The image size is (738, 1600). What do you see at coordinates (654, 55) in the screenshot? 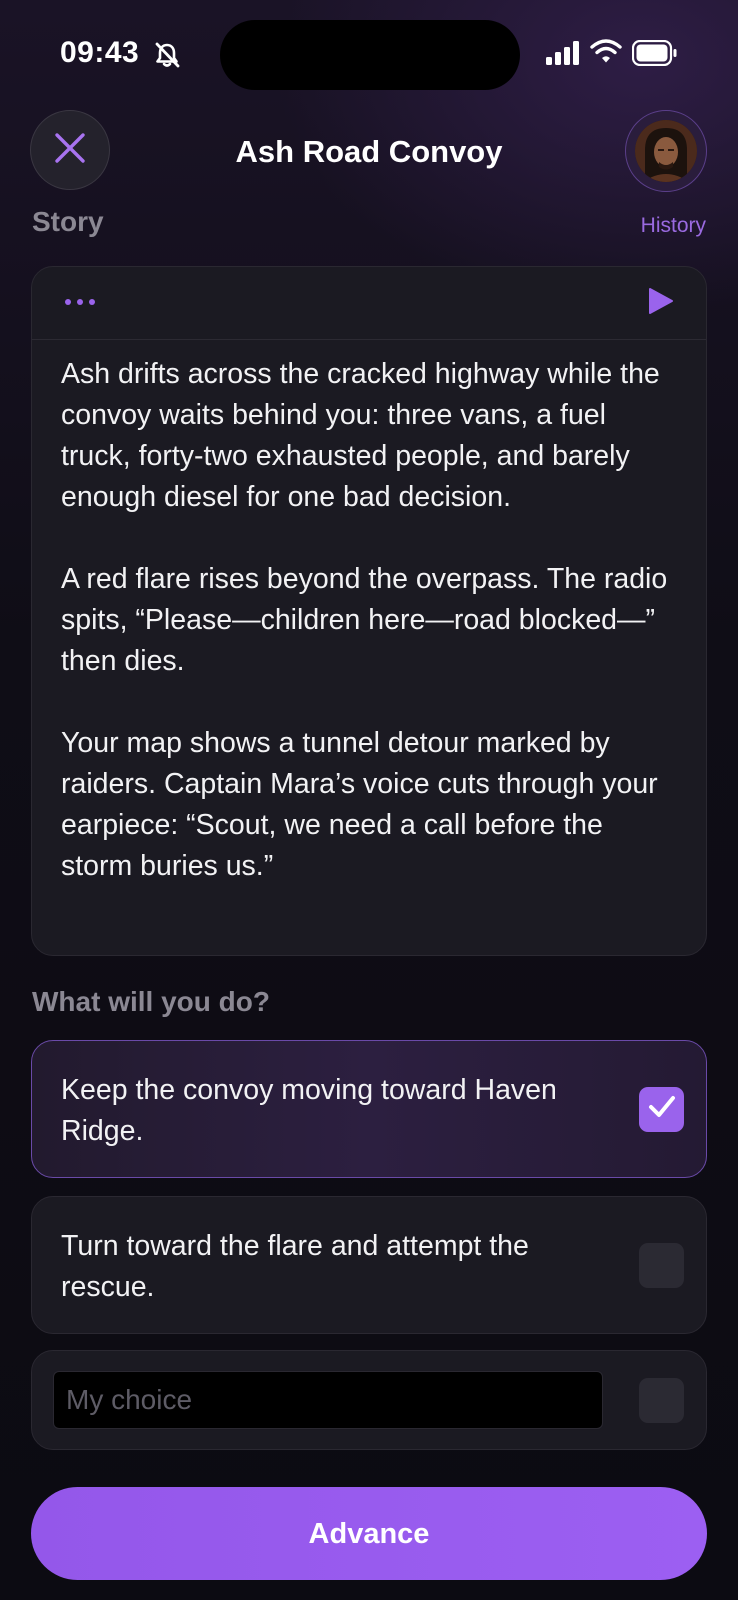
I see `battery-icon` at bounding box center [654, 55].